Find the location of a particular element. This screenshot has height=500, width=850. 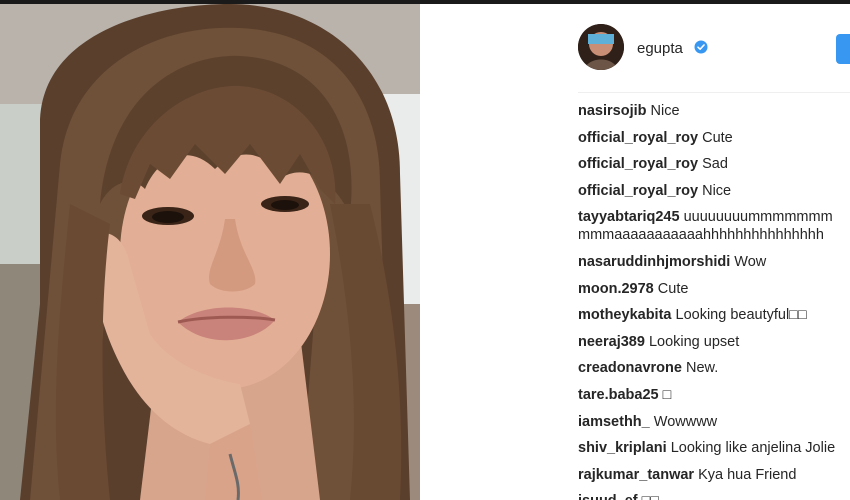

comment-item: neeraj389 Looking upset is located at coordinates (714, 342).